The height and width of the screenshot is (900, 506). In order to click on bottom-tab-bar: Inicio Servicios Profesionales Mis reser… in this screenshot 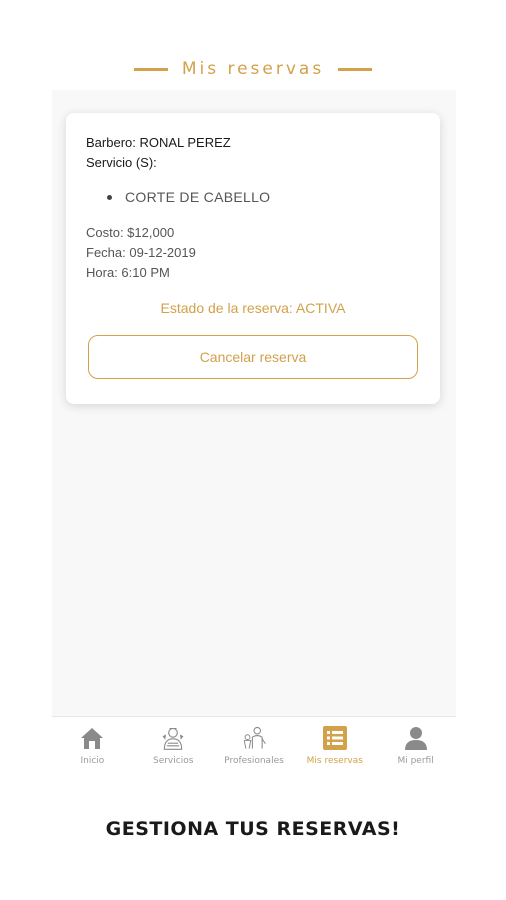, I will do `click(254, 746)`.